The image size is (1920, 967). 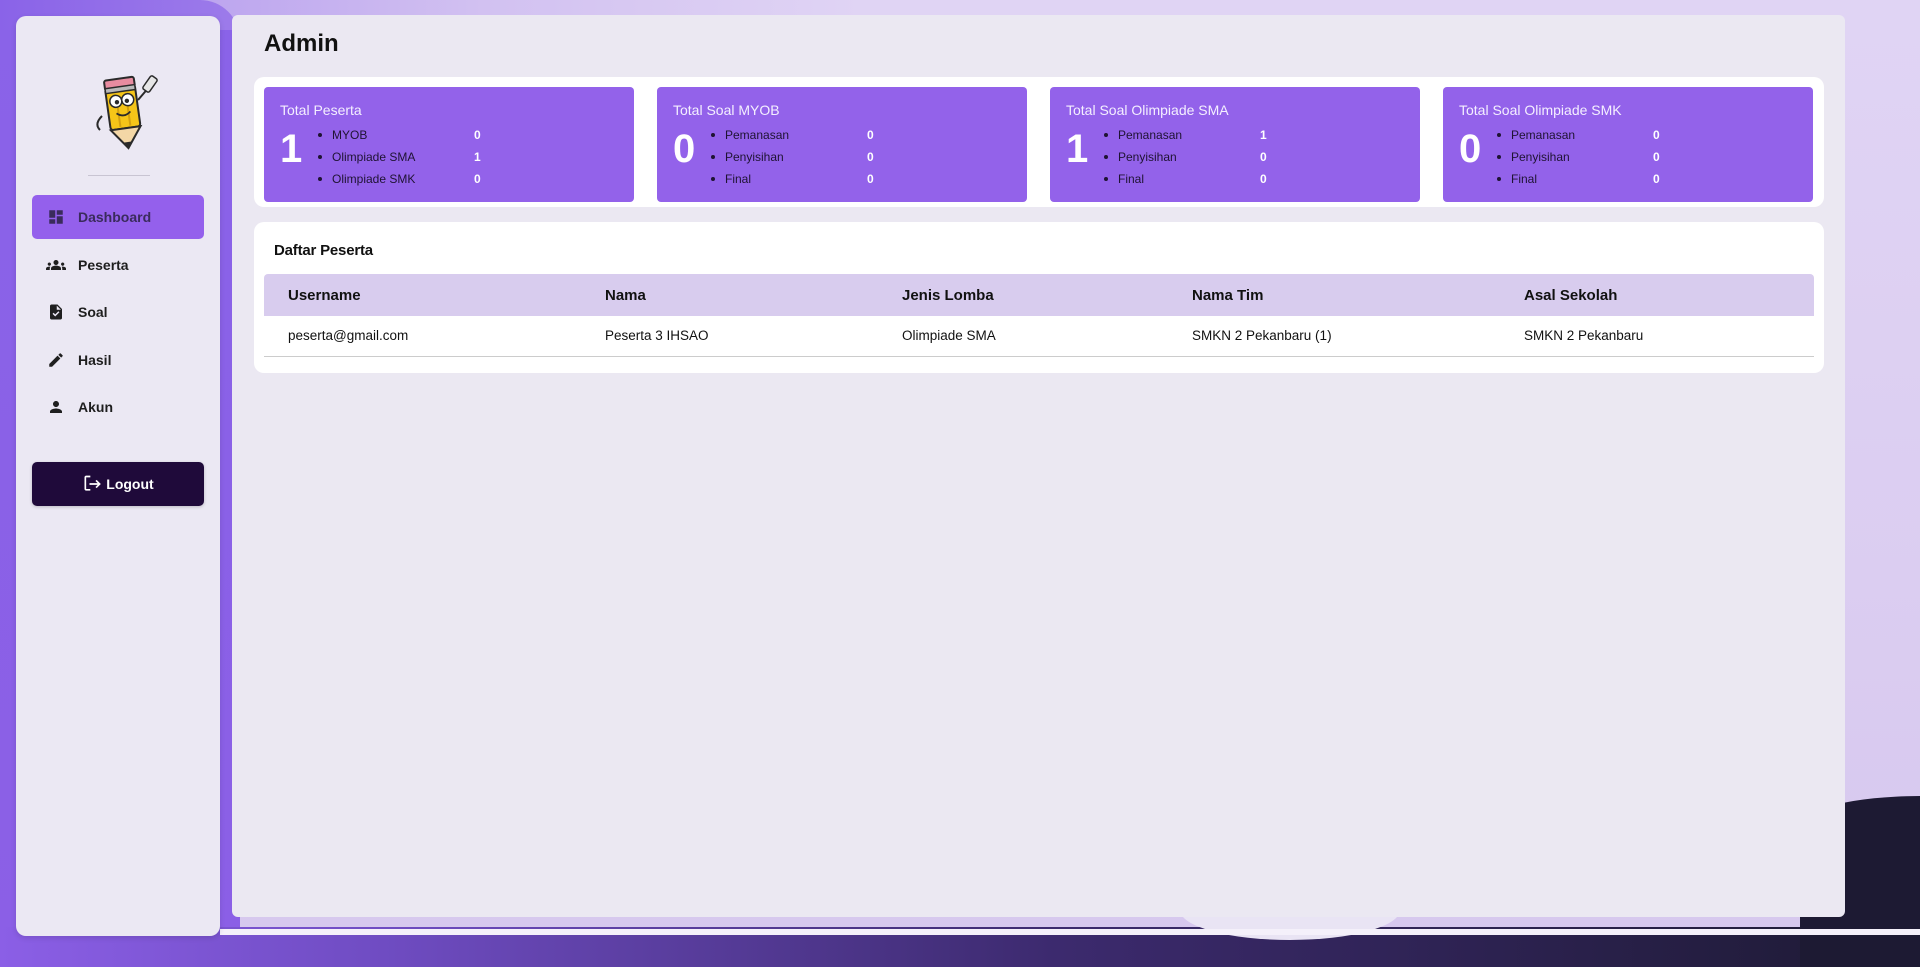 What do you see at coordinates (115, 217) in the screenshot?
I see `sidebar-item-label: Dashboard` at bounding box center [115, 217].